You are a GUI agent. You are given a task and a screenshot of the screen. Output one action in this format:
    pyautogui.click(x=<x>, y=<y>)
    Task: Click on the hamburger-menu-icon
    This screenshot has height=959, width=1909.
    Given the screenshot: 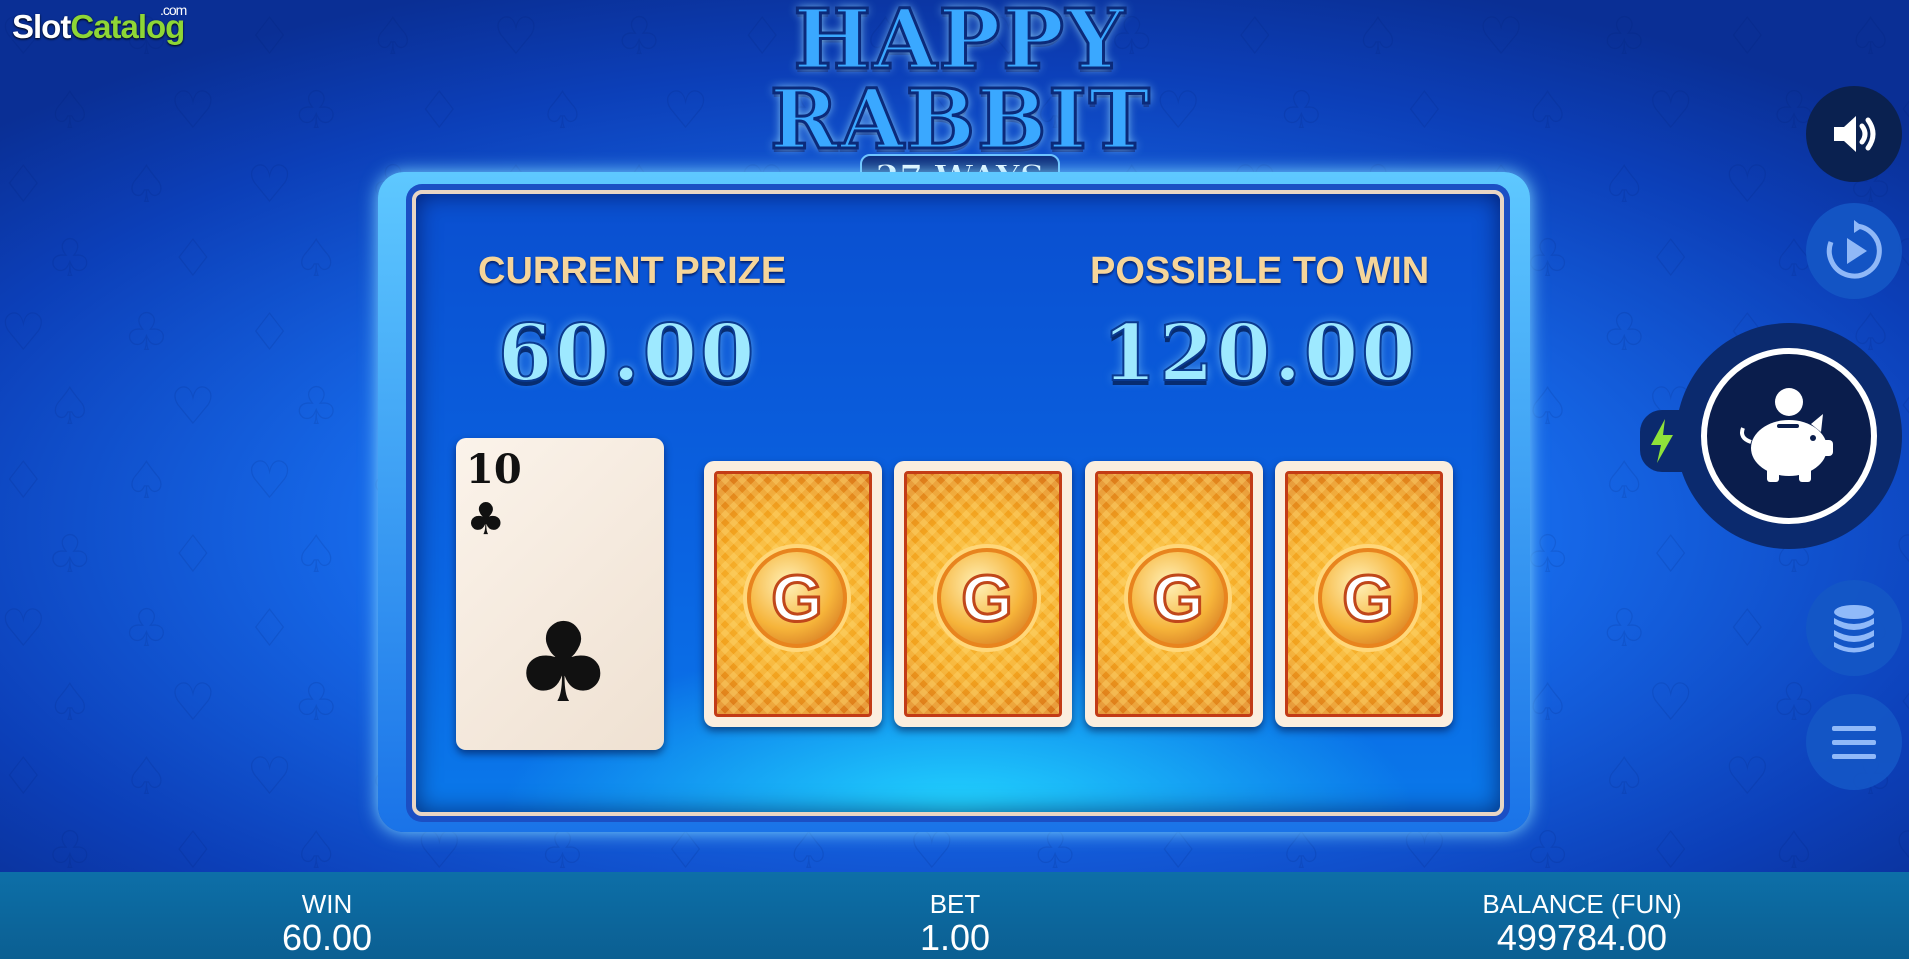 What is the action you would take?
    pyautogui.click(x=1854, y=742)
    